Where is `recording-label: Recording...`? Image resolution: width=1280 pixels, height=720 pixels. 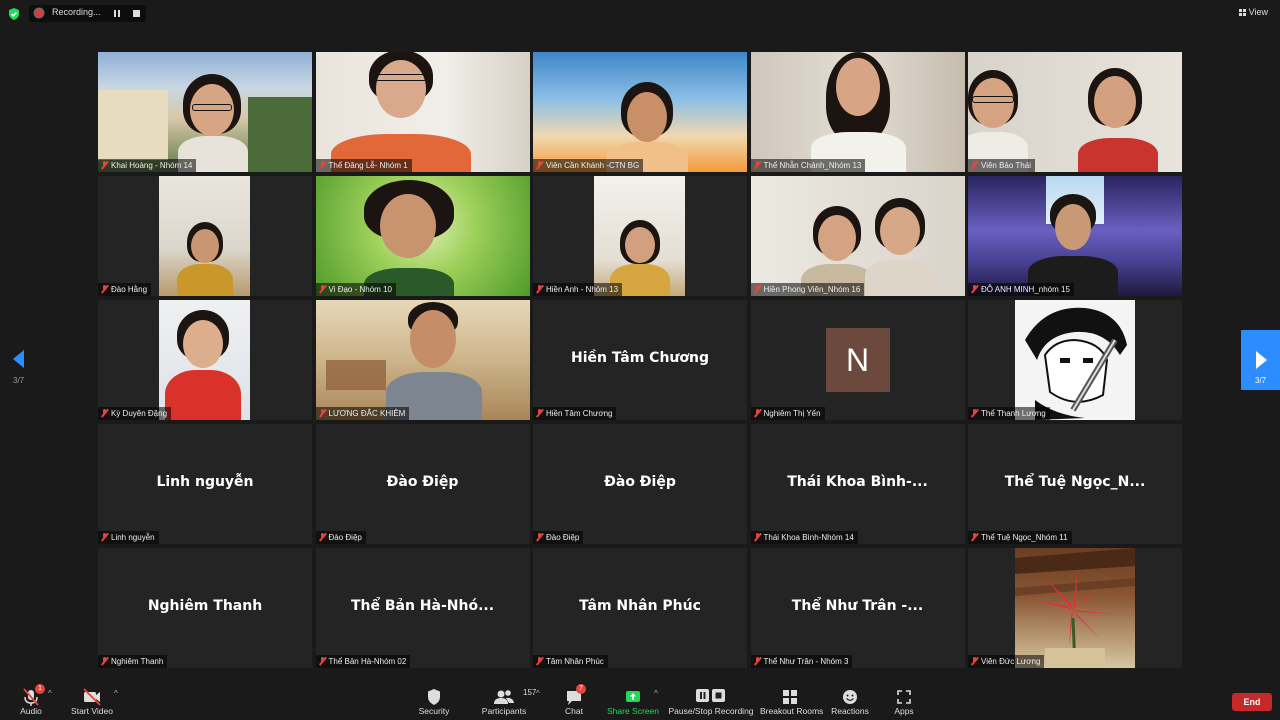 recording-label: Recording... is located at coordinates (76, 12).